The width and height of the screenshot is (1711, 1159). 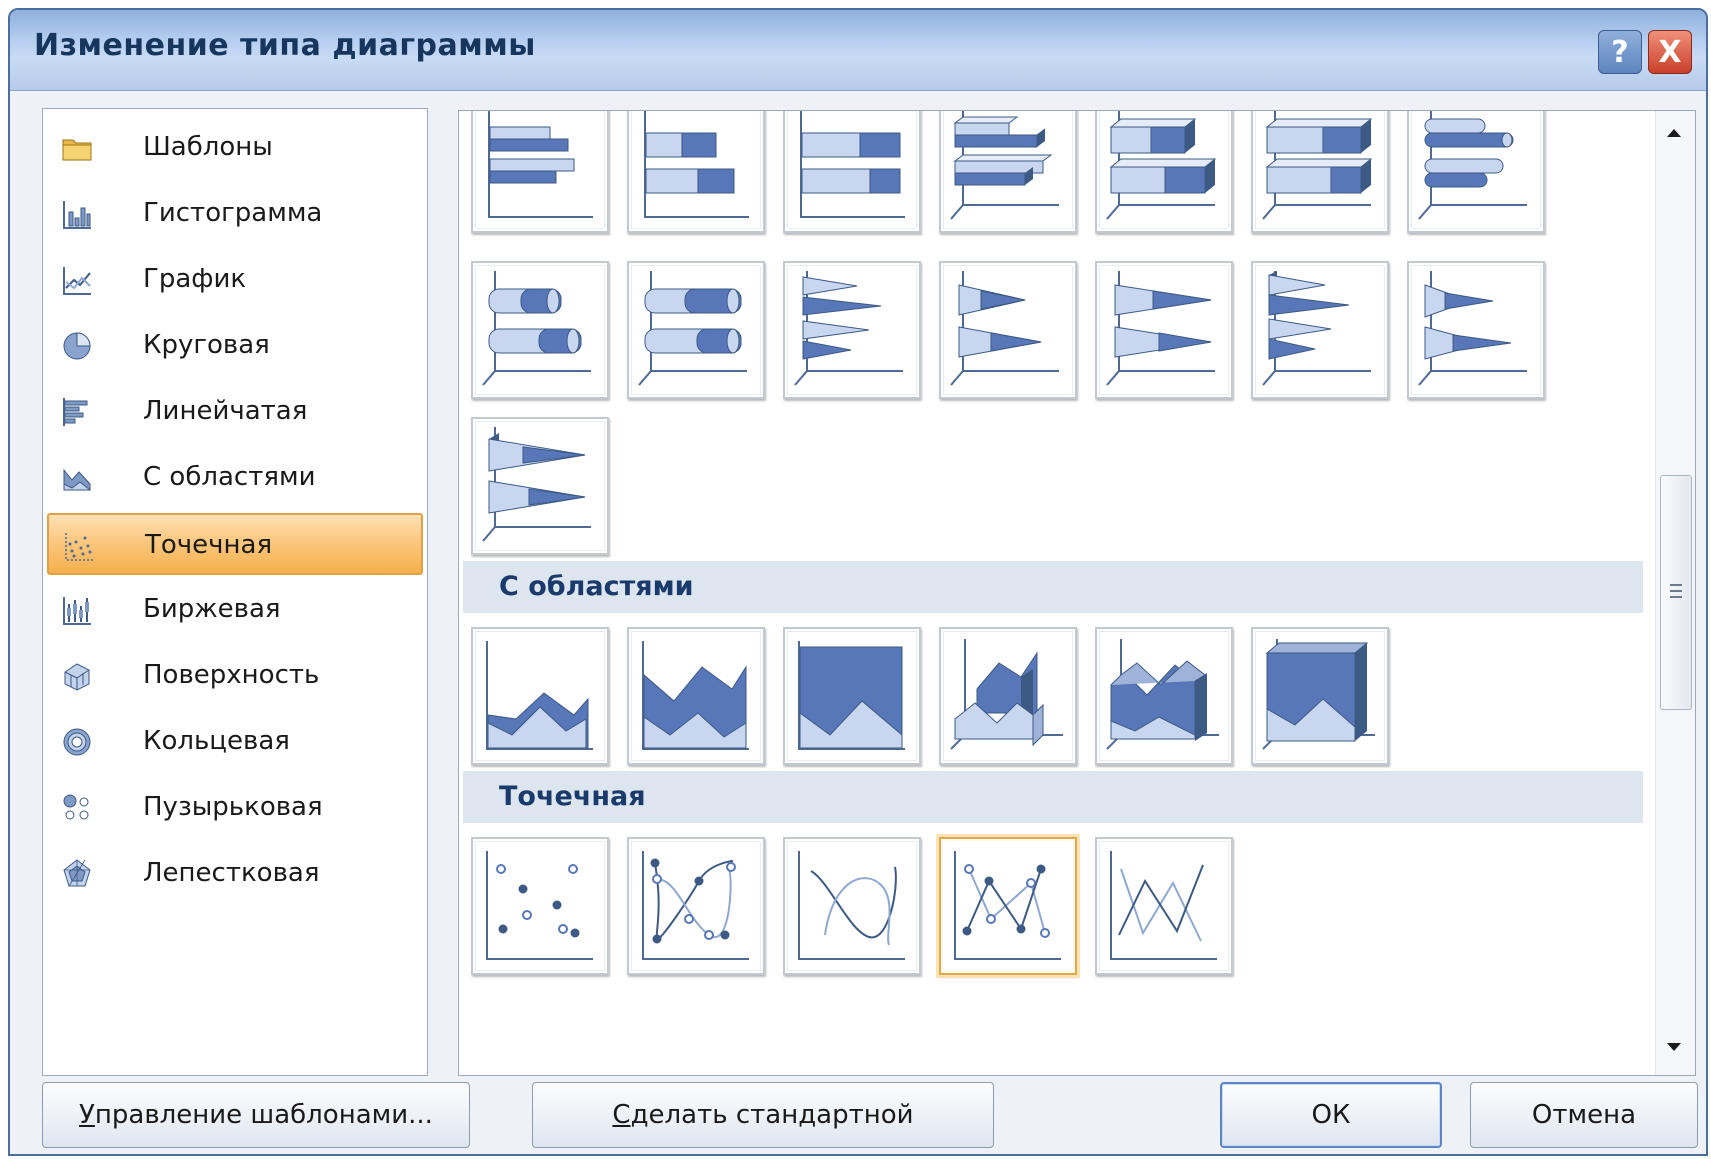 I want to click on bar-chart-icon, so click(x=75, y=412).